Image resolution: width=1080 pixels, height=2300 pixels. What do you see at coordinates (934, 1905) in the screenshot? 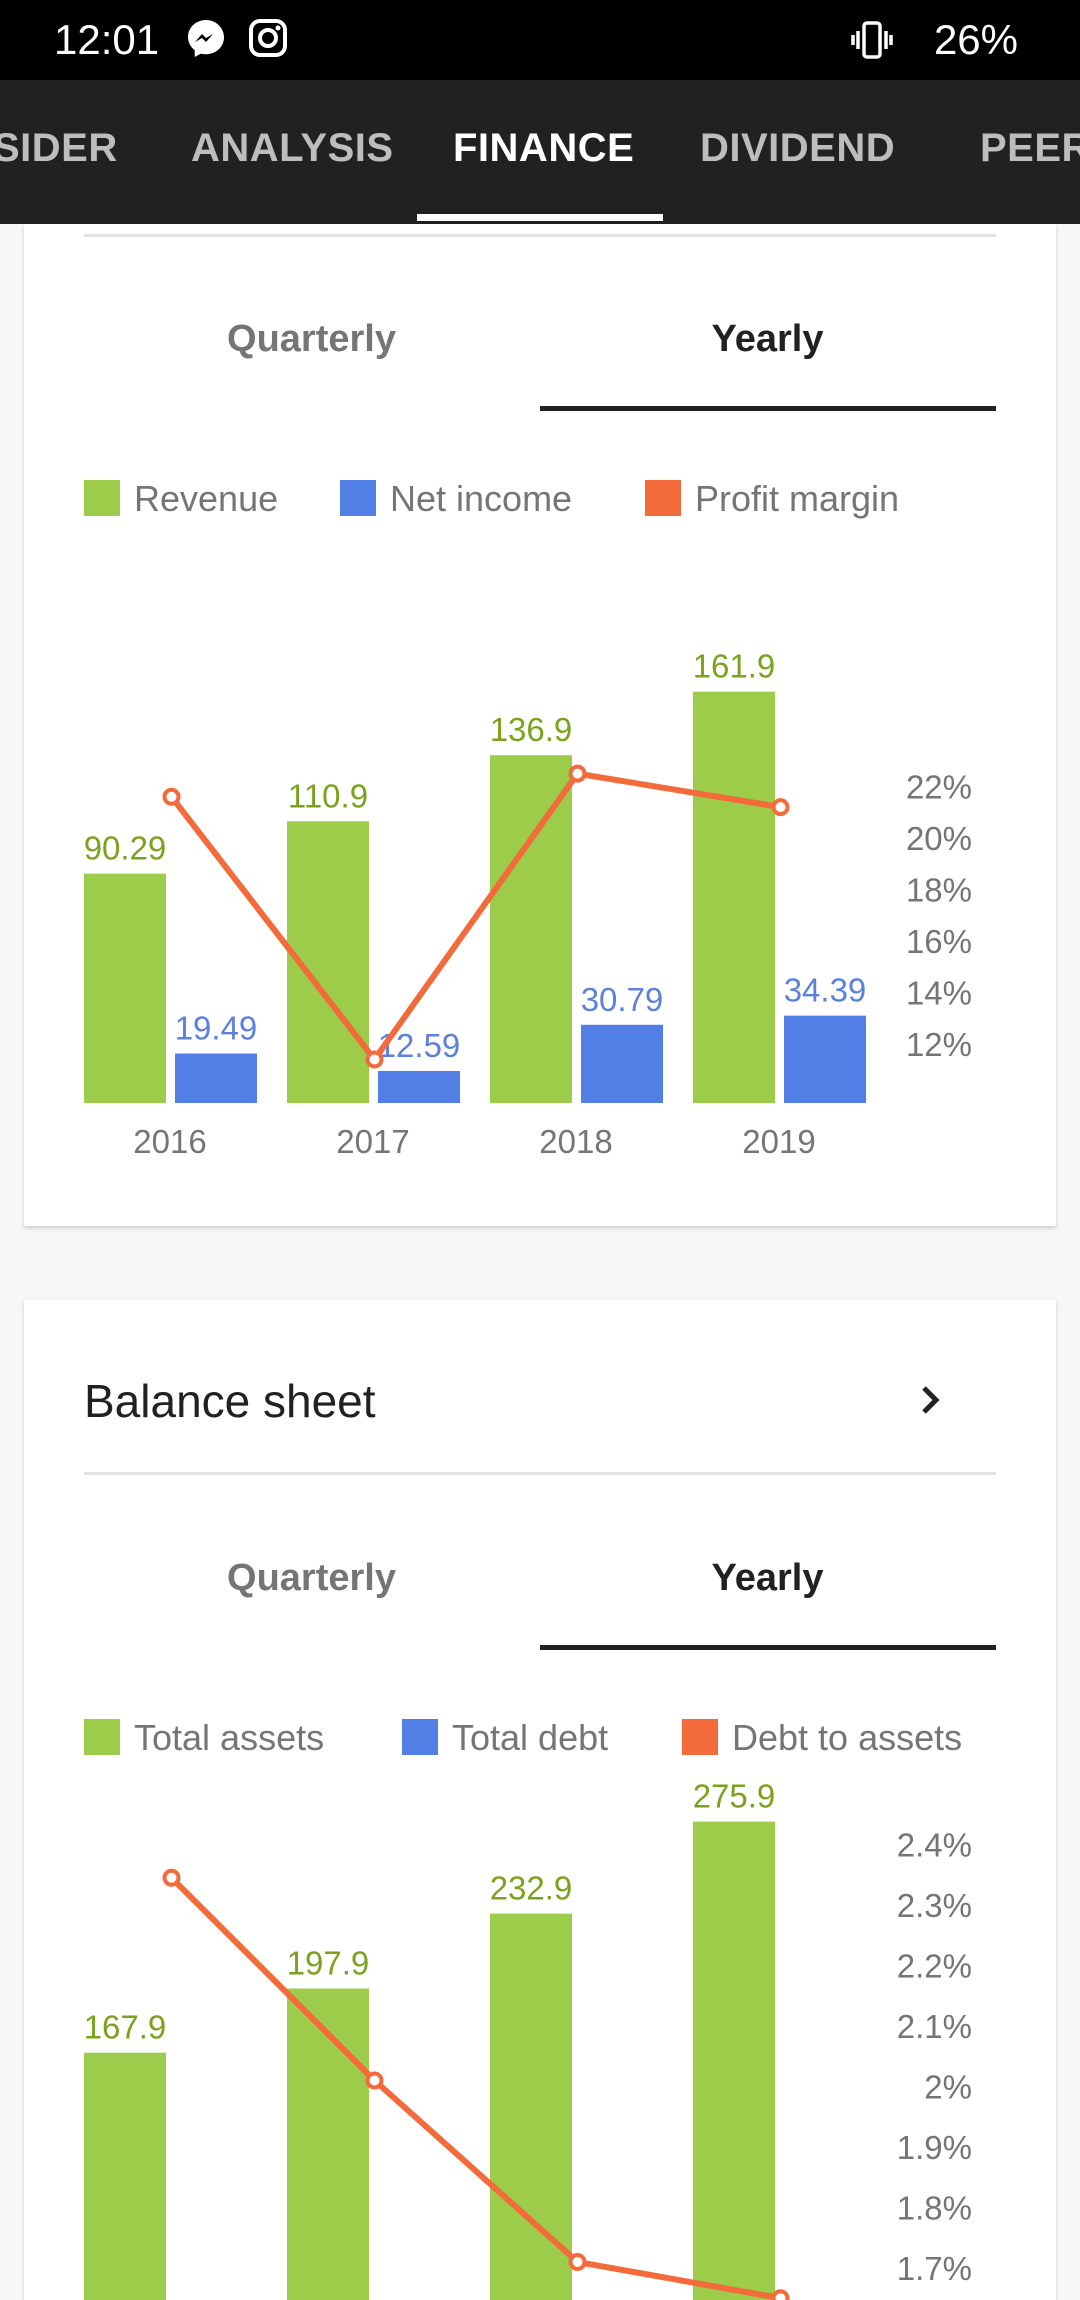
I see `y-right-tick-label: 2.3%` at bounding box center [934, 1905].